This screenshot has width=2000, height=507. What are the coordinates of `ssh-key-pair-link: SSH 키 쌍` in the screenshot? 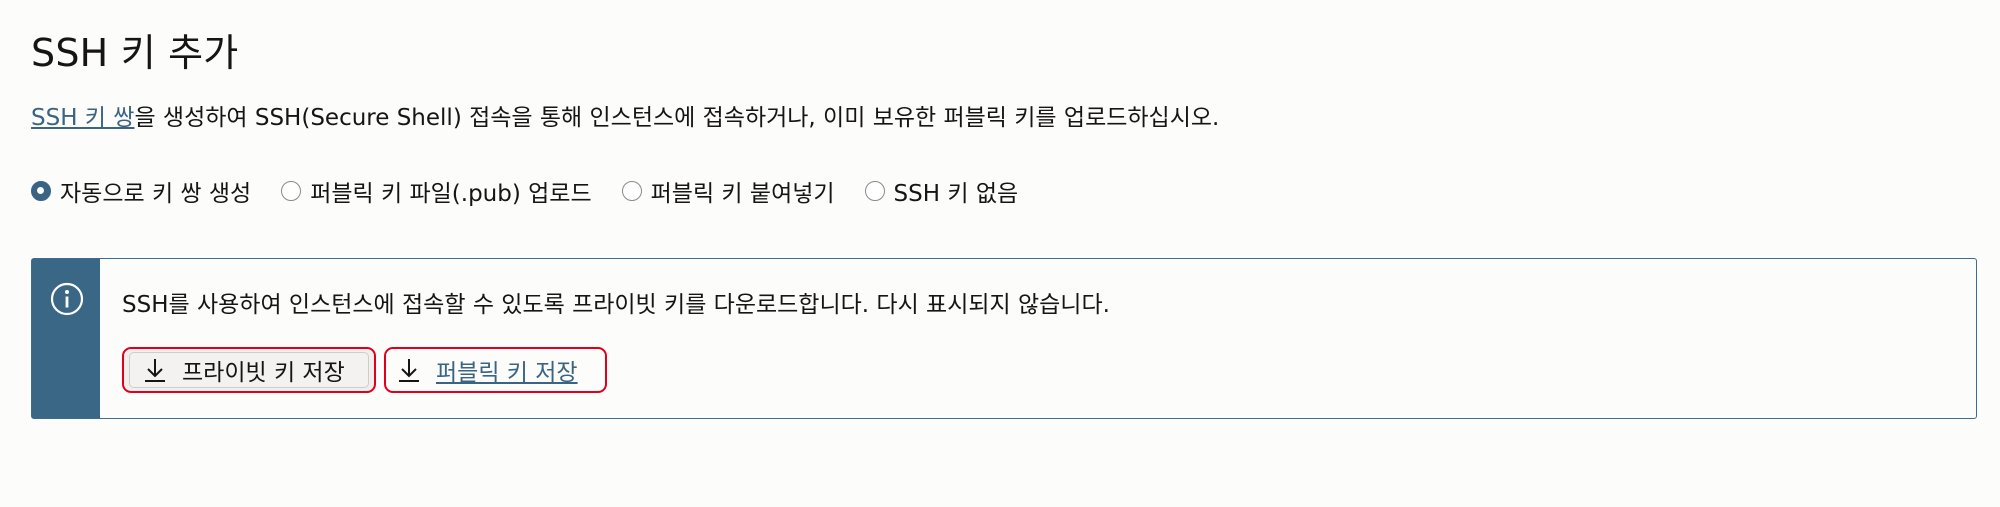 It's located at (82, 118).